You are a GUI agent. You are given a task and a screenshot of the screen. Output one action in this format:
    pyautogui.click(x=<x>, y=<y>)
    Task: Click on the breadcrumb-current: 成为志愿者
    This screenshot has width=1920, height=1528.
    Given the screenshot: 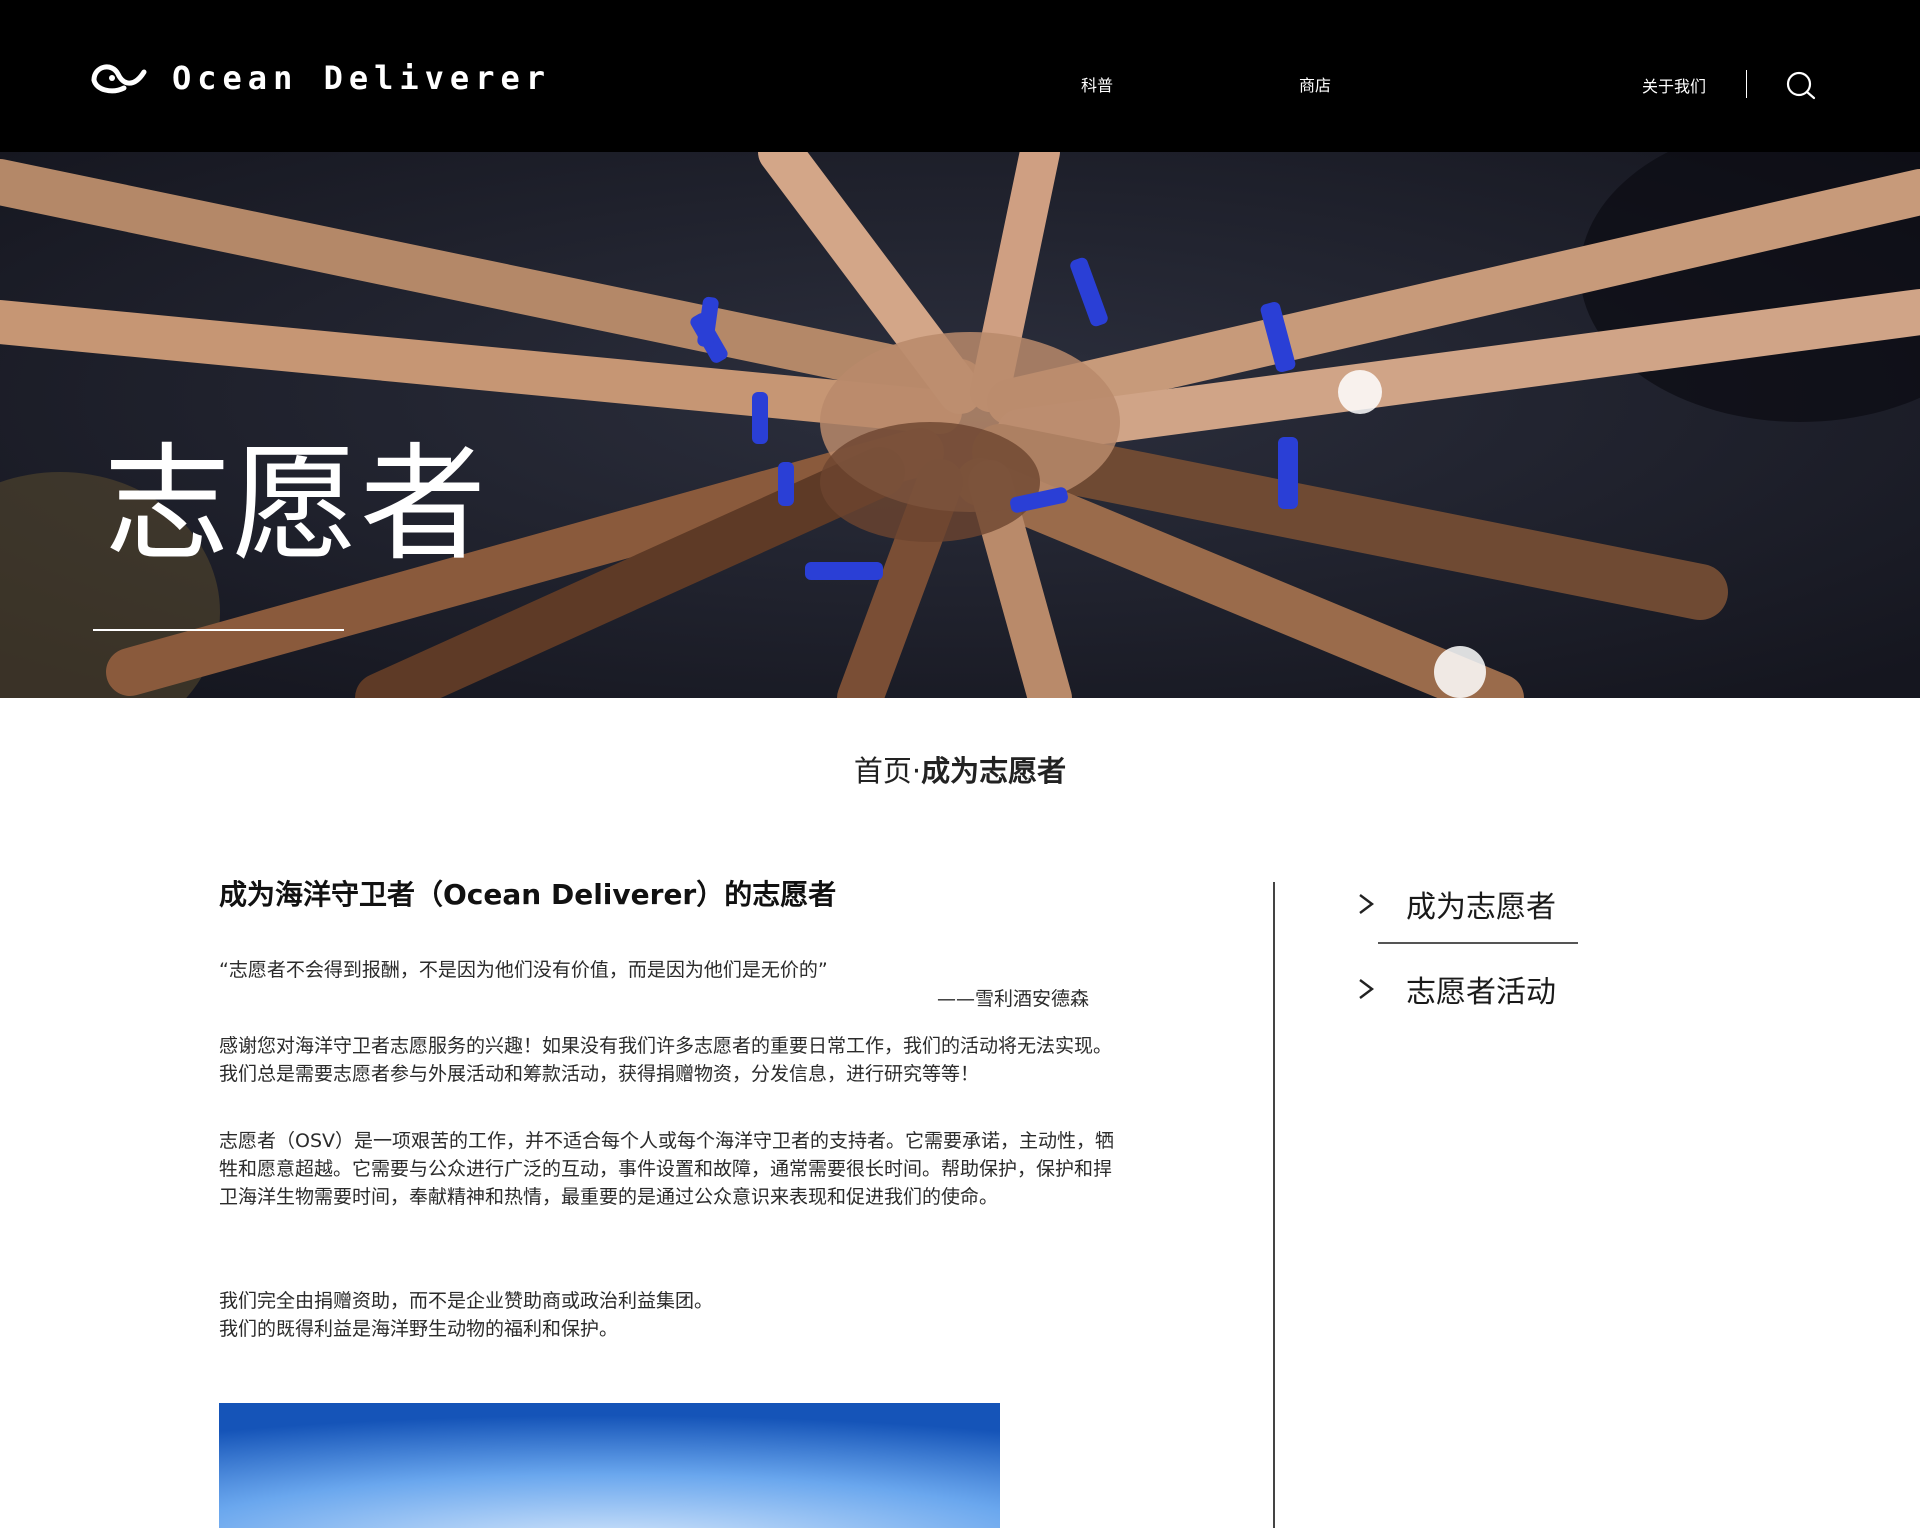 What is the action you would take?
    pyautogui.click(x=994, y=771)
    